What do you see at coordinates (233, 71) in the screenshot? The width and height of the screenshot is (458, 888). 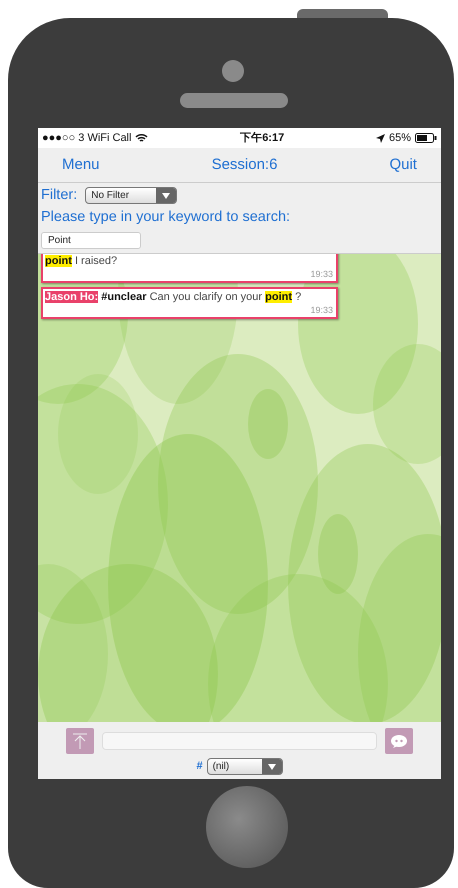 I see `camera-dot` at bounding box center [233, 71].